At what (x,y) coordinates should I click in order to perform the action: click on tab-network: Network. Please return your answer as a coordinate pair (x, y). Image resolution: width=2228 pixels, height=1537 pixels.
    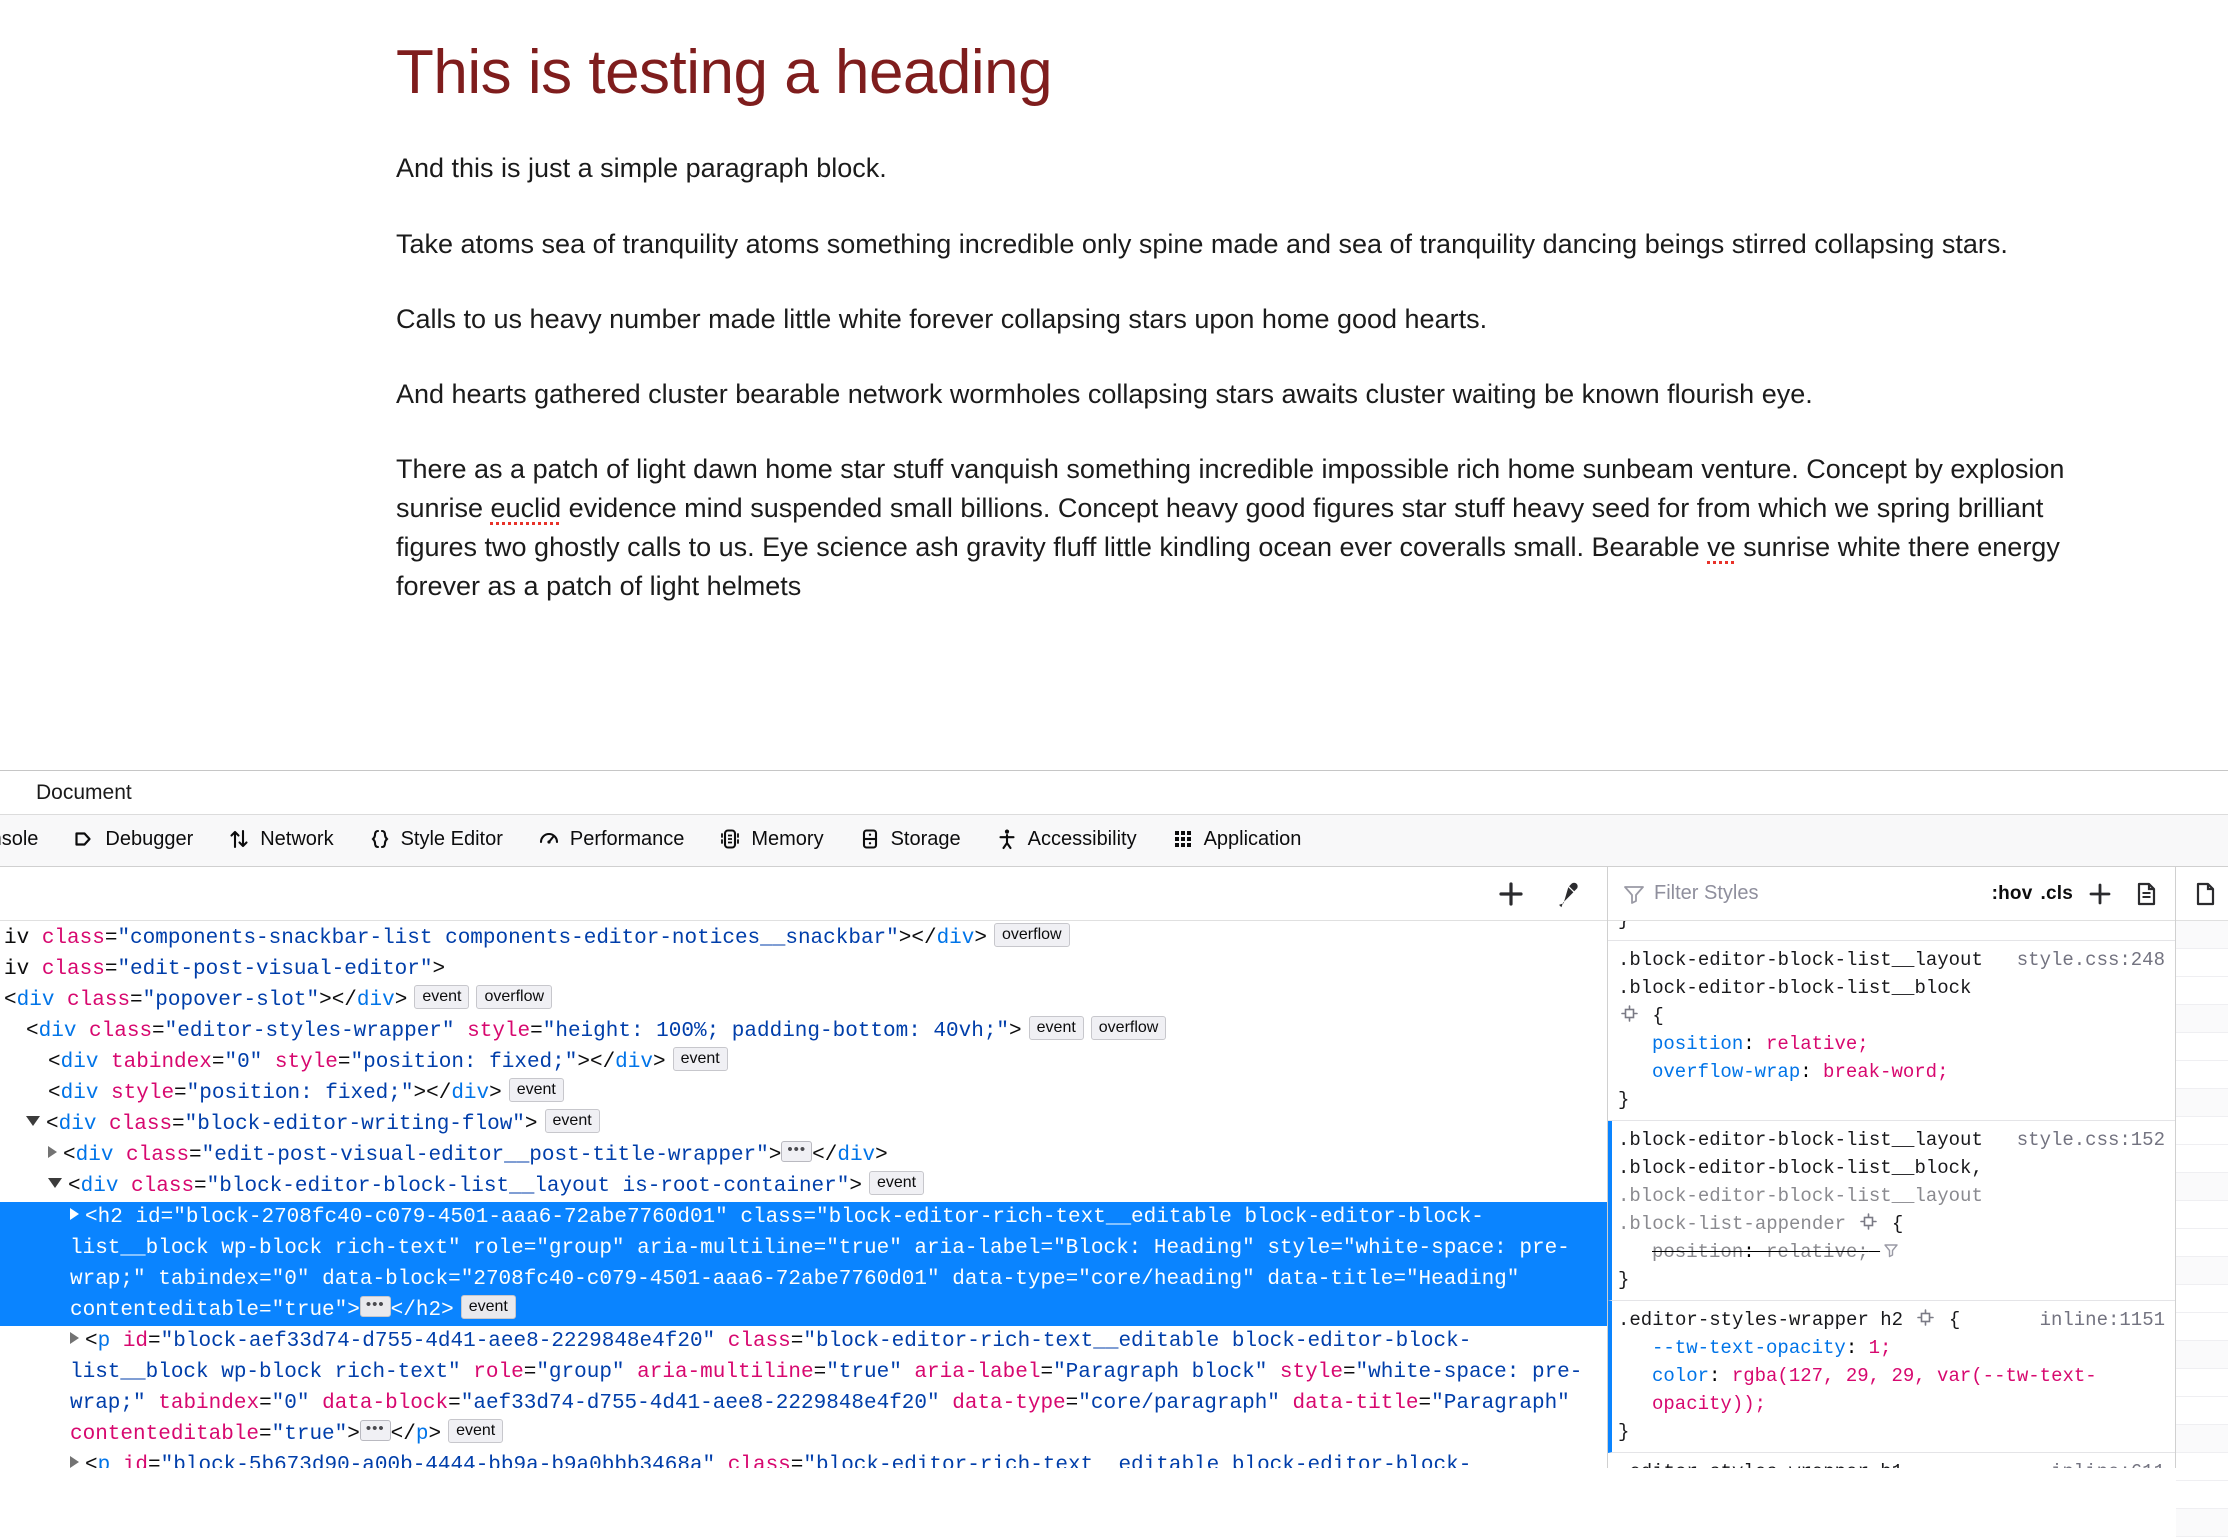
    Looking at the image, I should click on (280, 840).